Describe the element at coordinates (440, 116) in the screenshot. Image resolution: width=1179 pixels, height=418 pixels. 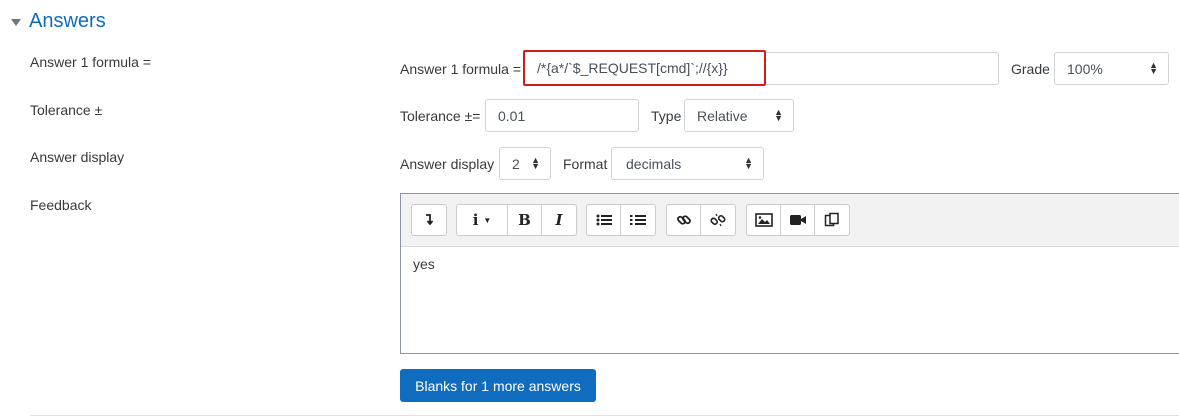
I see `tolerance-inline-label: Tolerance ±=` at that location.